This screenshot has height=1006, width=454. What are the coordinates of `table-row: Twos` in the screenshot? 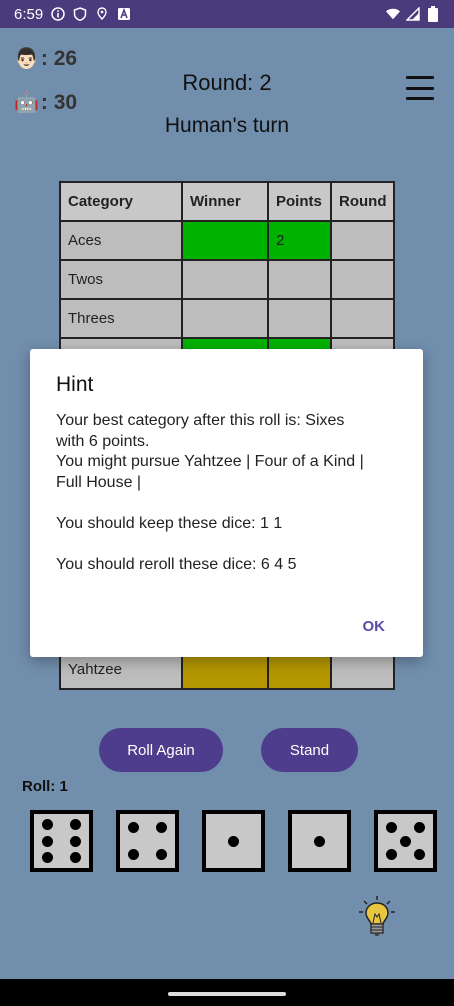 It's located at (227, 279).